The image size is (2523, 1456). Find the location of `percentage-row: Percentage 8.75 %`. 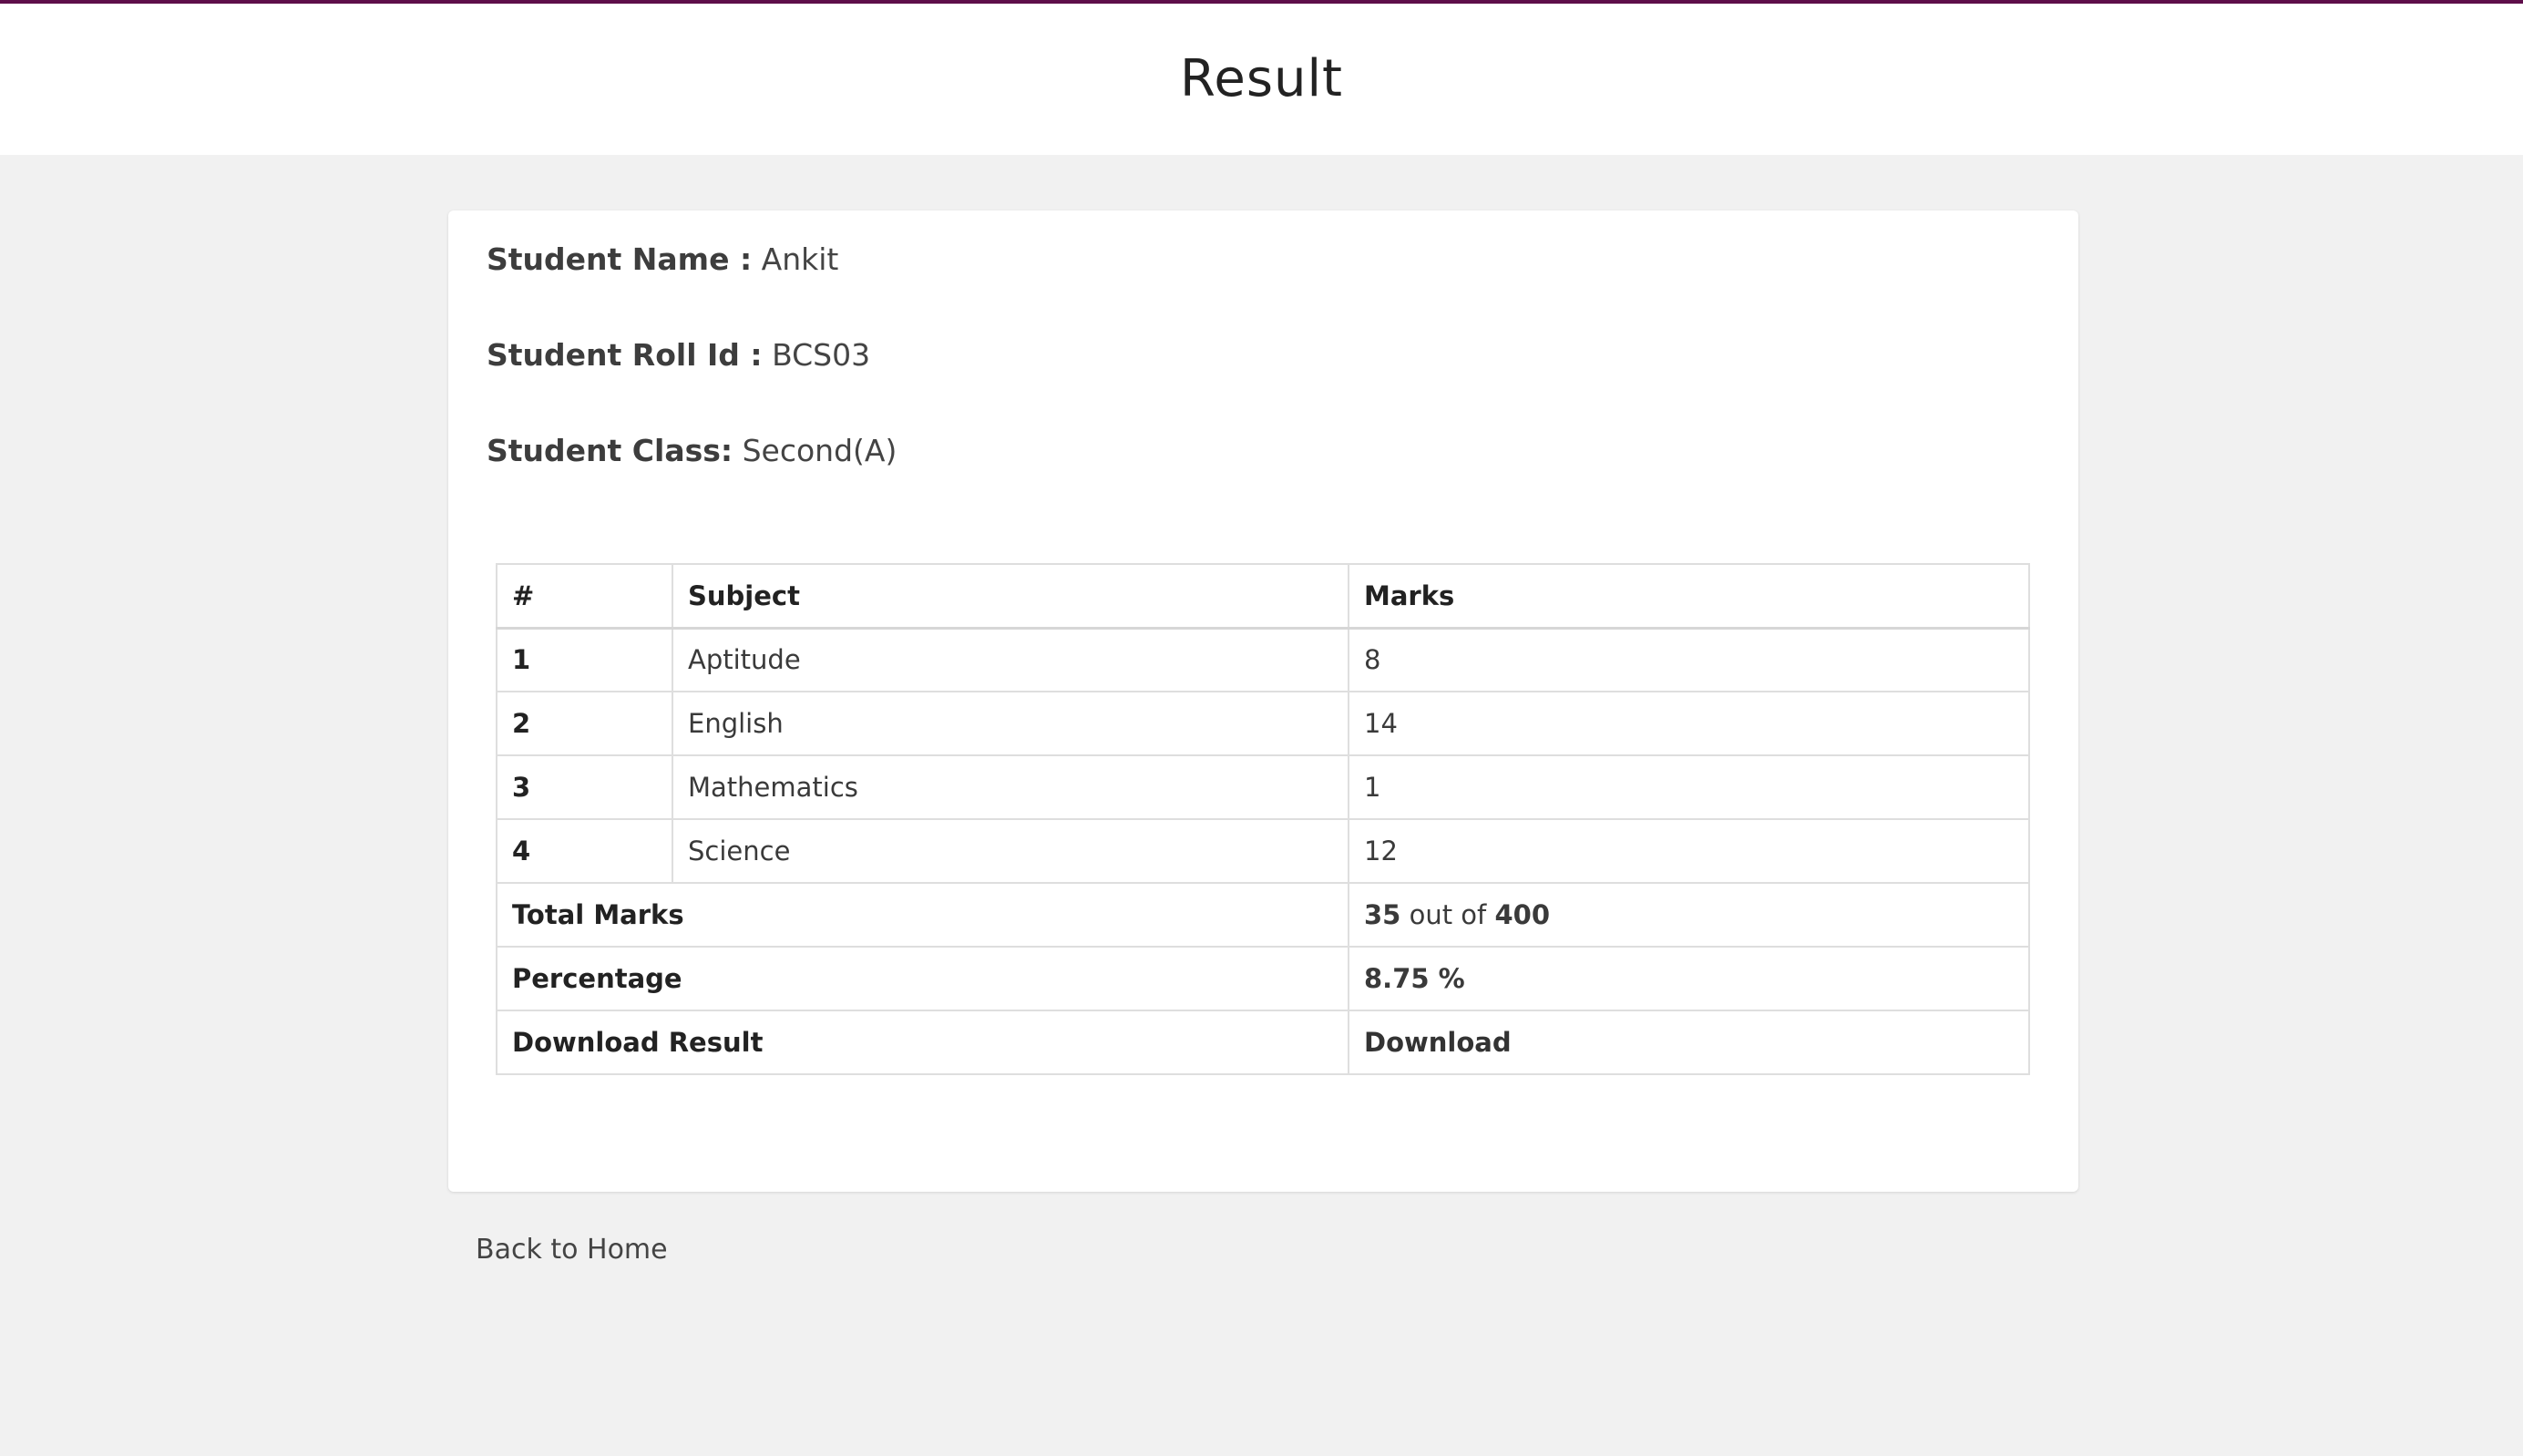

percentage-row: Percentage 8.75 % is located at coordinates (1263, 978).